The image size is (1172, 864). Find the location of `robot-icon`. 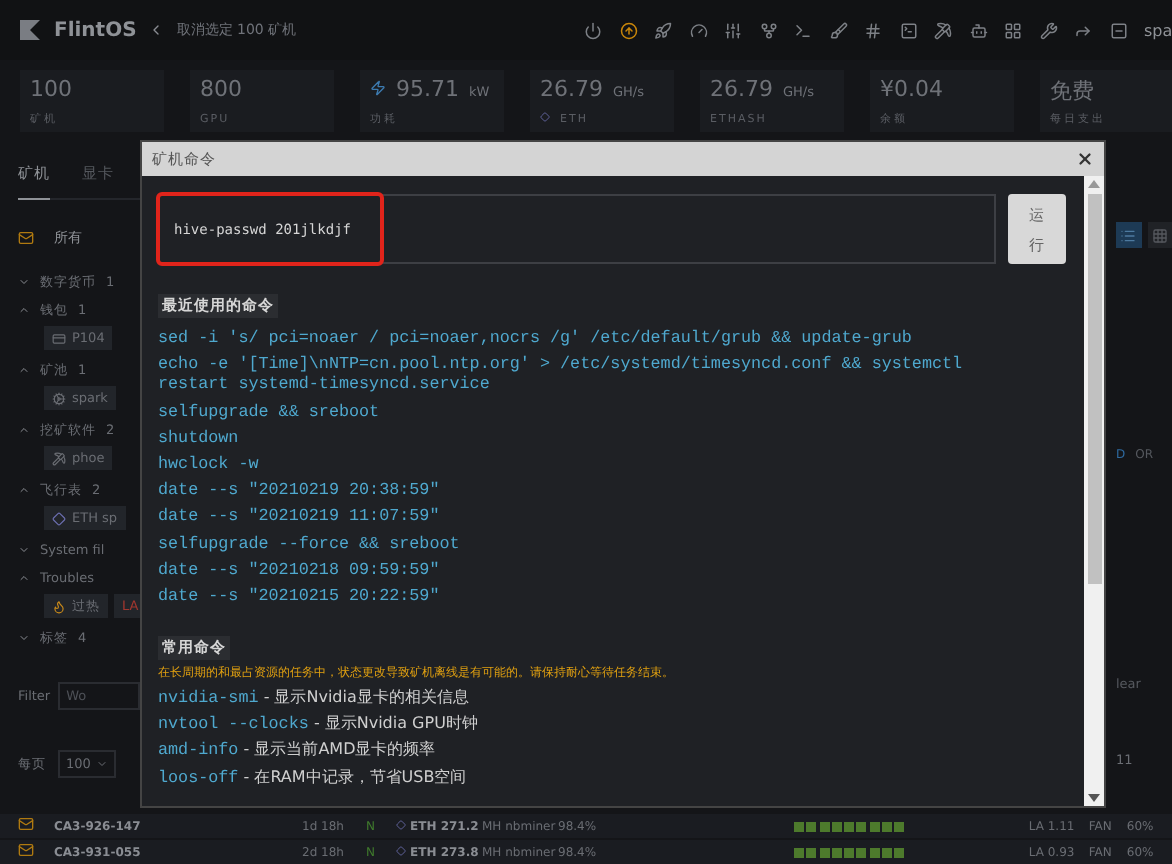

robot-icon is located at coordinates (978, 30).